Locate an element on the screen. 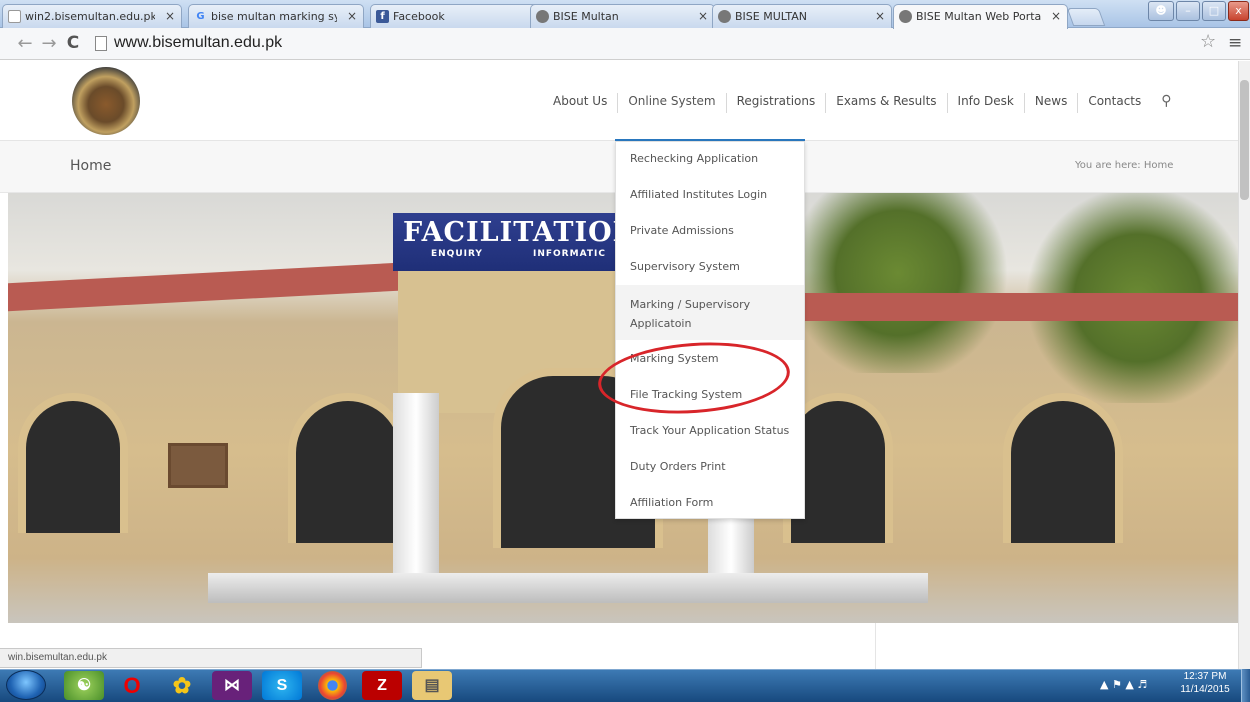 This screenshot has height=702, width=1250. menu-item-private-admissions: Private Admissions is located at coordinates (710, 230).